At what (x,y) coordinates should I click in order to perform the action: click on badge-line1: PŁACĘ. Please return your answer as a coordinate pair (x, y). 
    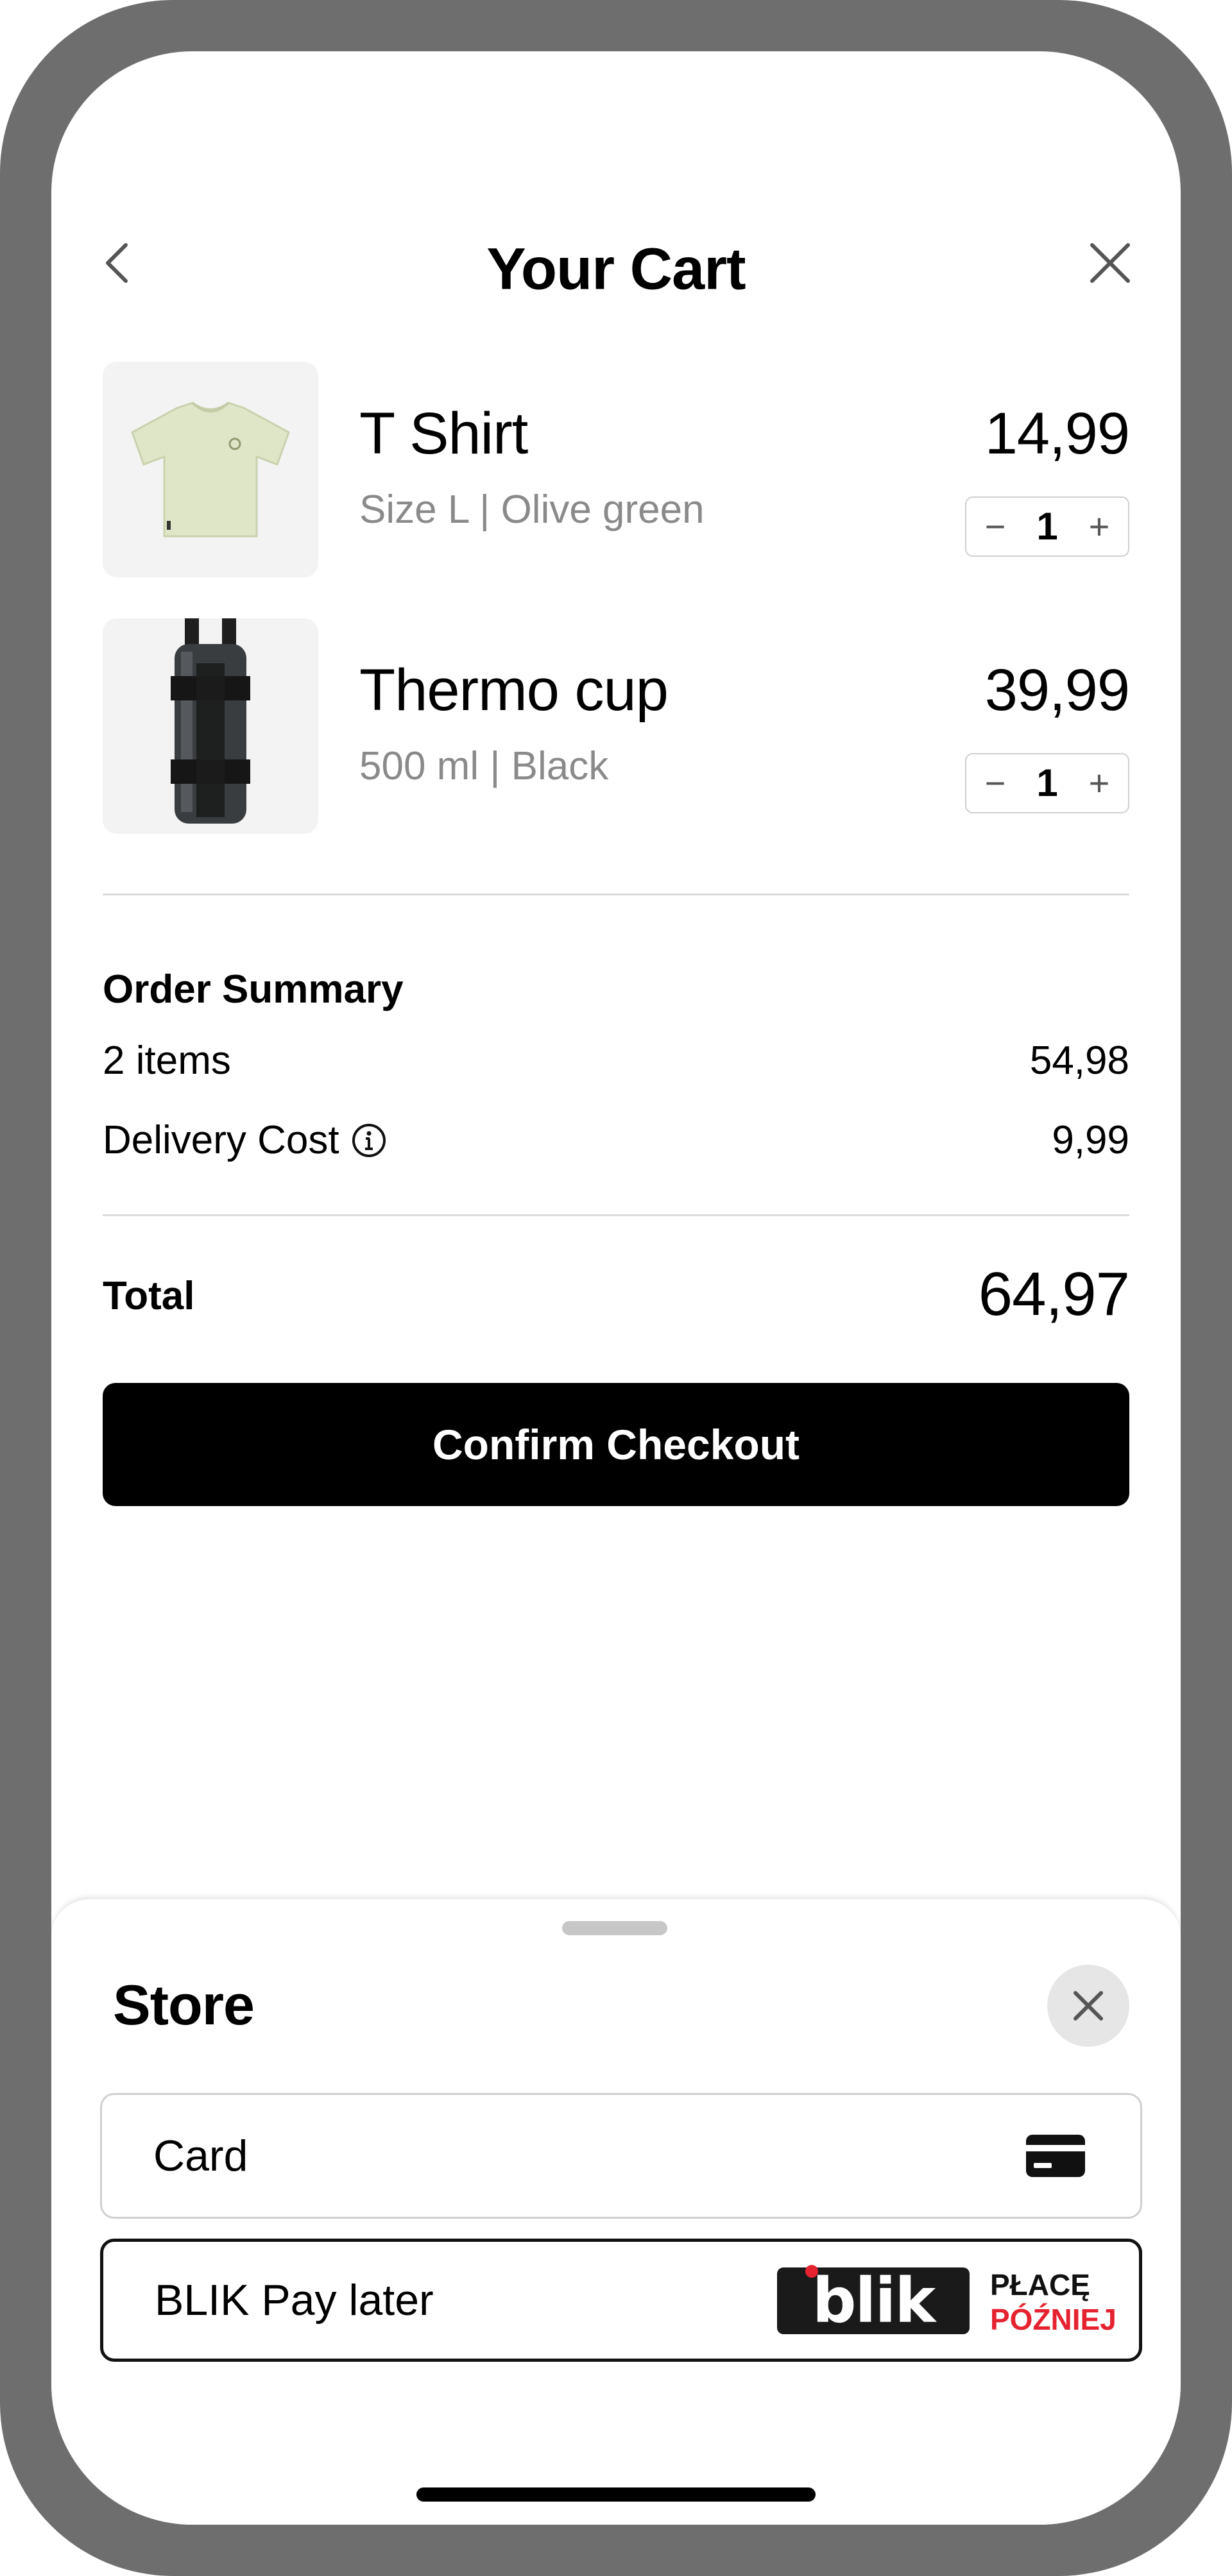
    Looking at the image, I should click on (1040, 2284).